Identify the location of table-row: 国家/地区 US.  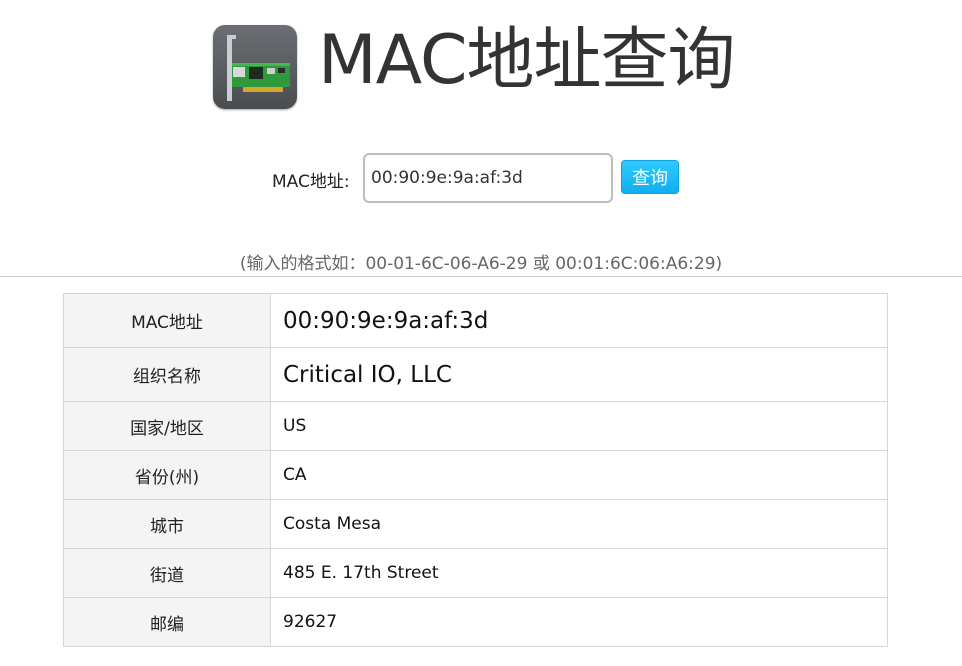
(475, 426).